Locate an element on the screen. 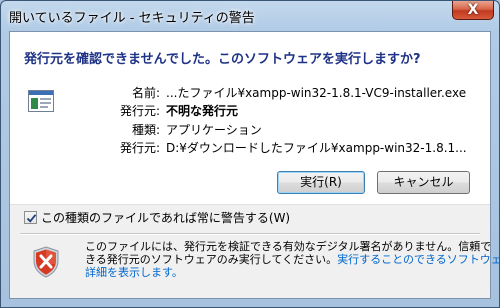 The image size is (500, 308). dialog-heading: 発行元を確認できませんでした。このソフトウェアを実行しますか? is located at coordinates (222, 59).